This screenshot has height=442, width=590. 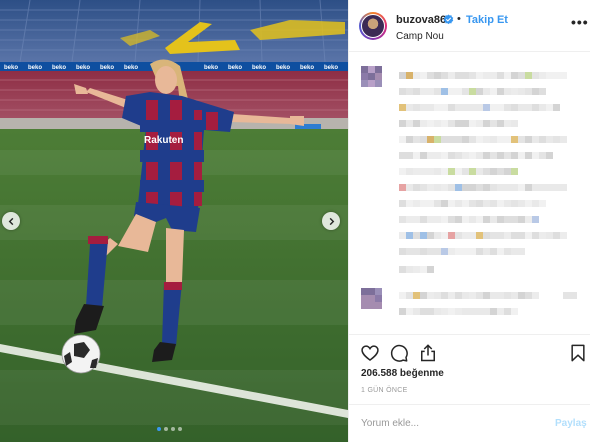 What do you see at coordinates (421, 20) in the screenshot?
I see `username-link: buzova86` at bounding box center [421, 20].